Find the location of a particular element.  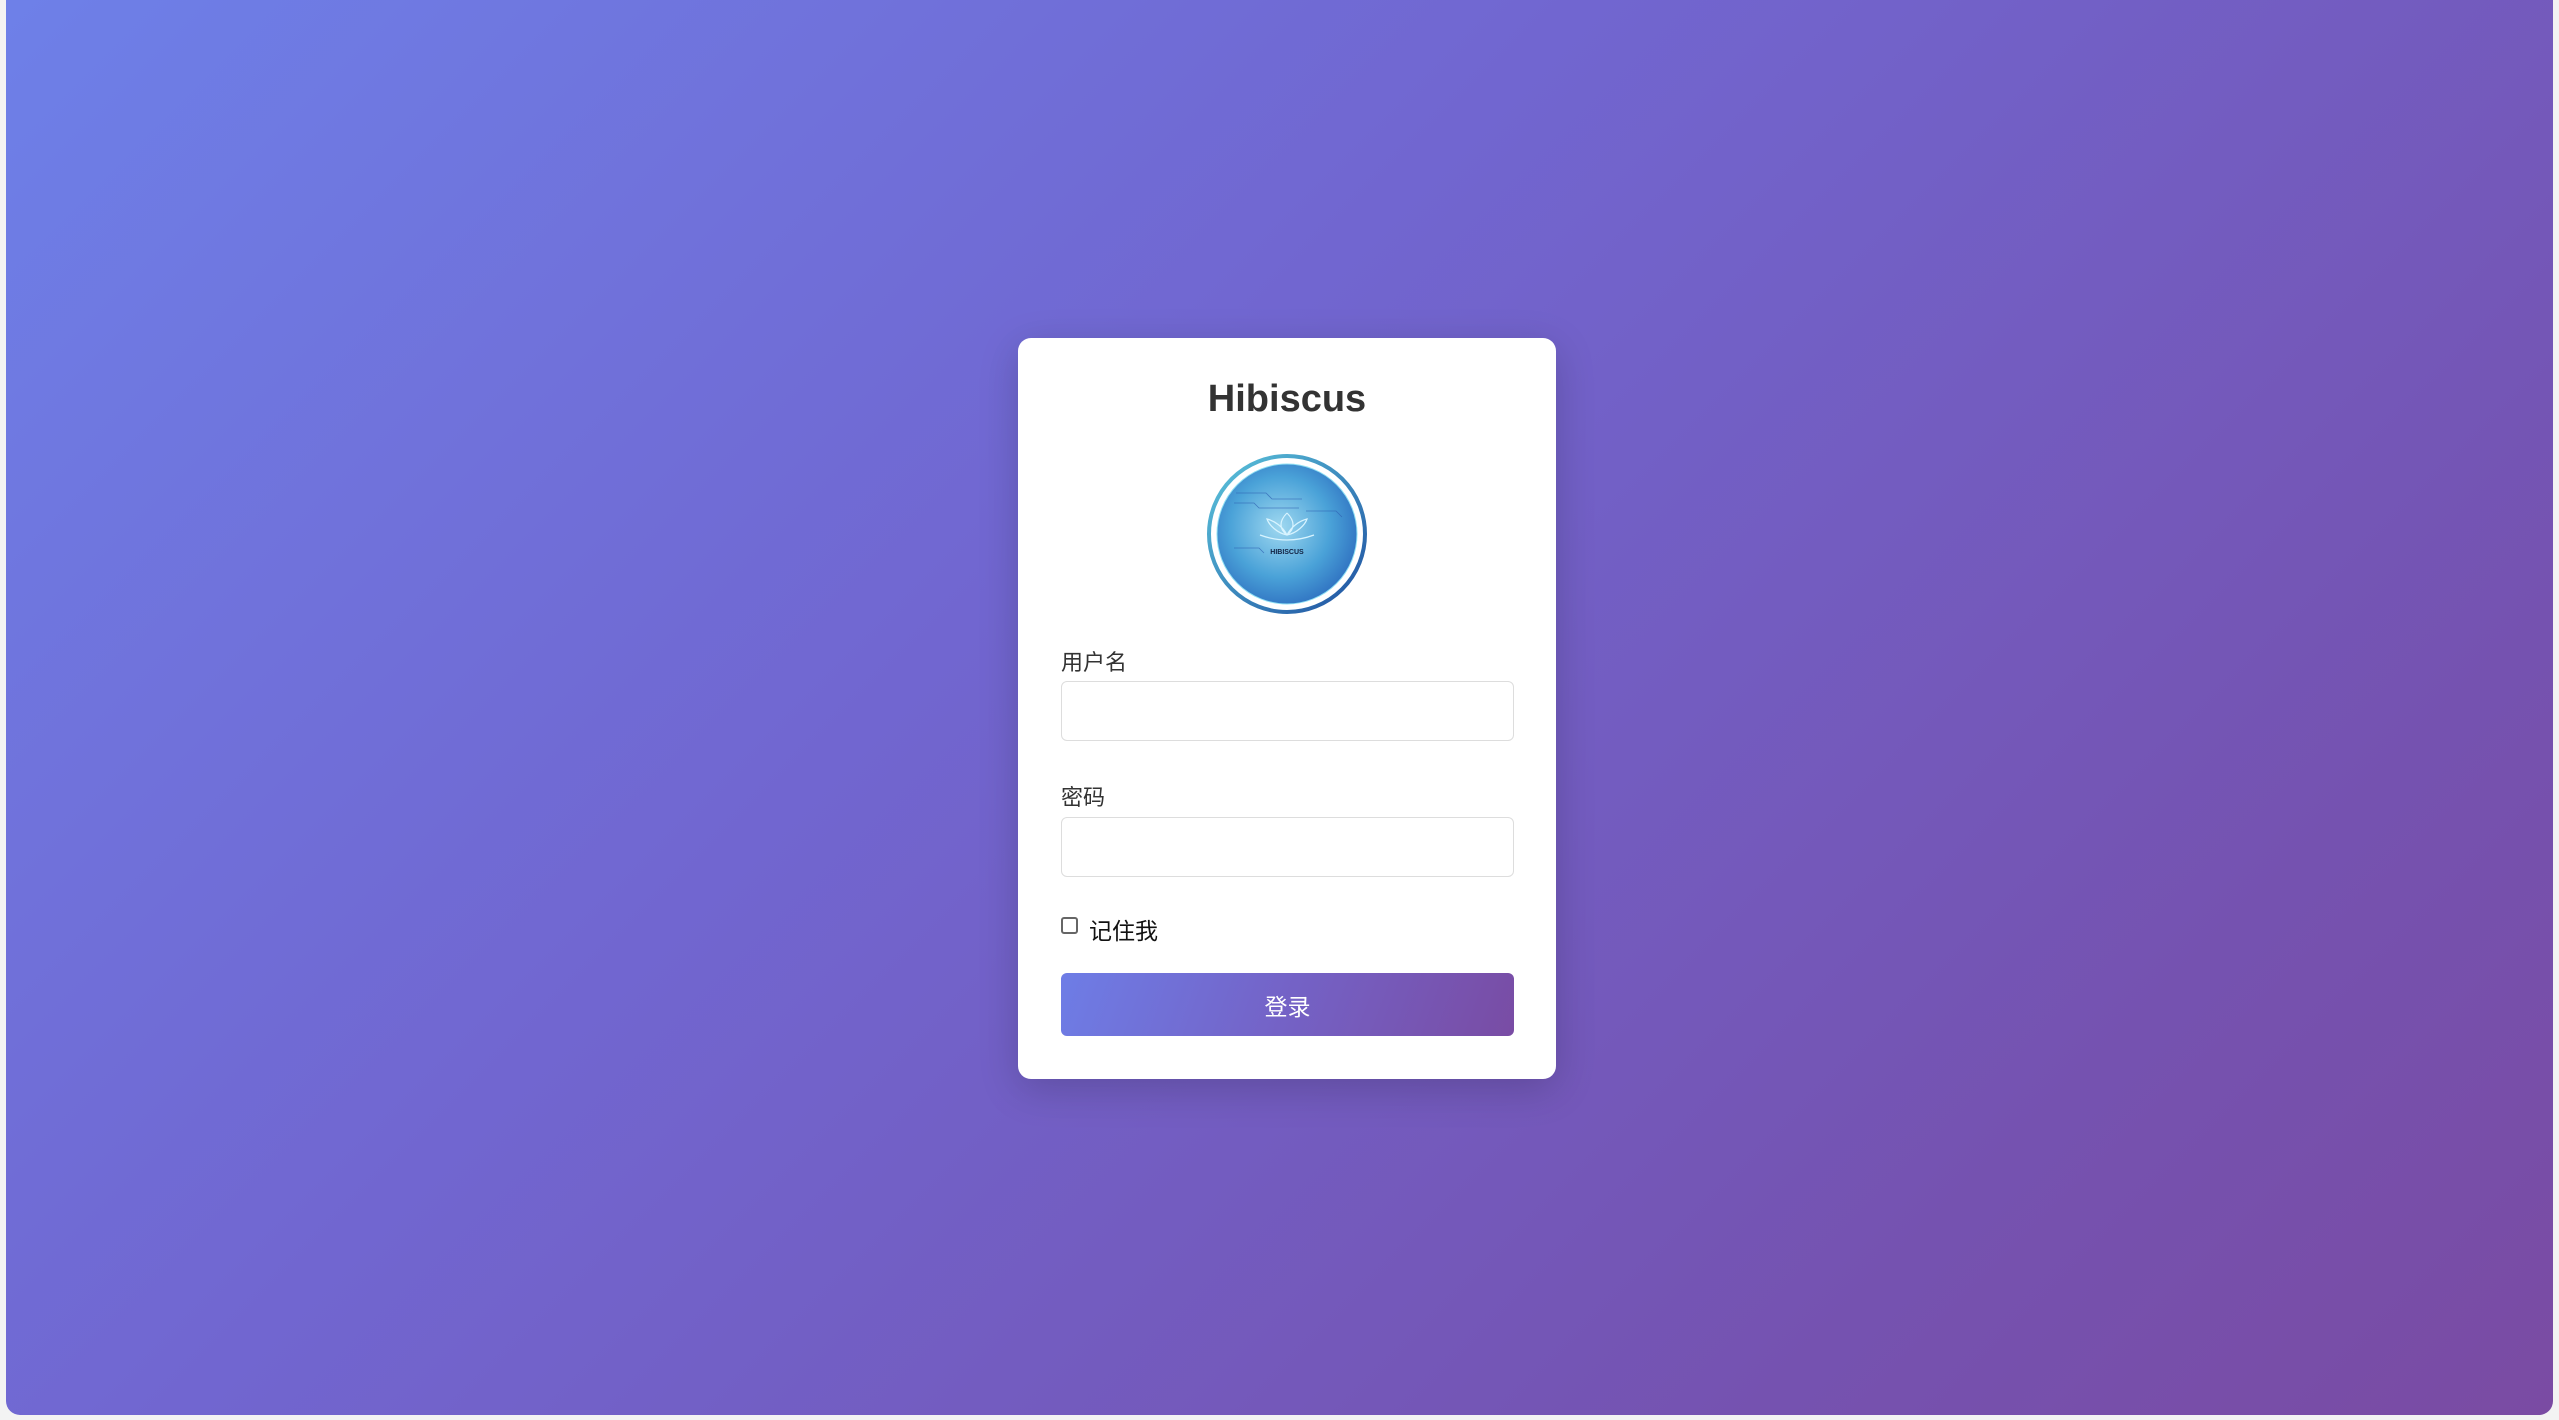

password-input is located at coordinates (1287, 847).